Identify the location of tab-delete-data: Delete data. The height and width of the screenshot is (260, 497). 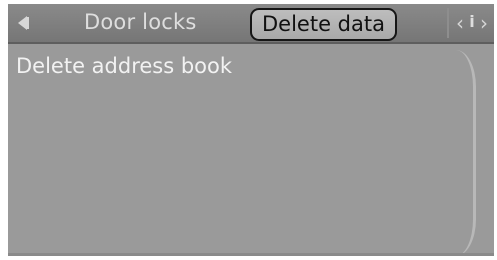
(323, 24).